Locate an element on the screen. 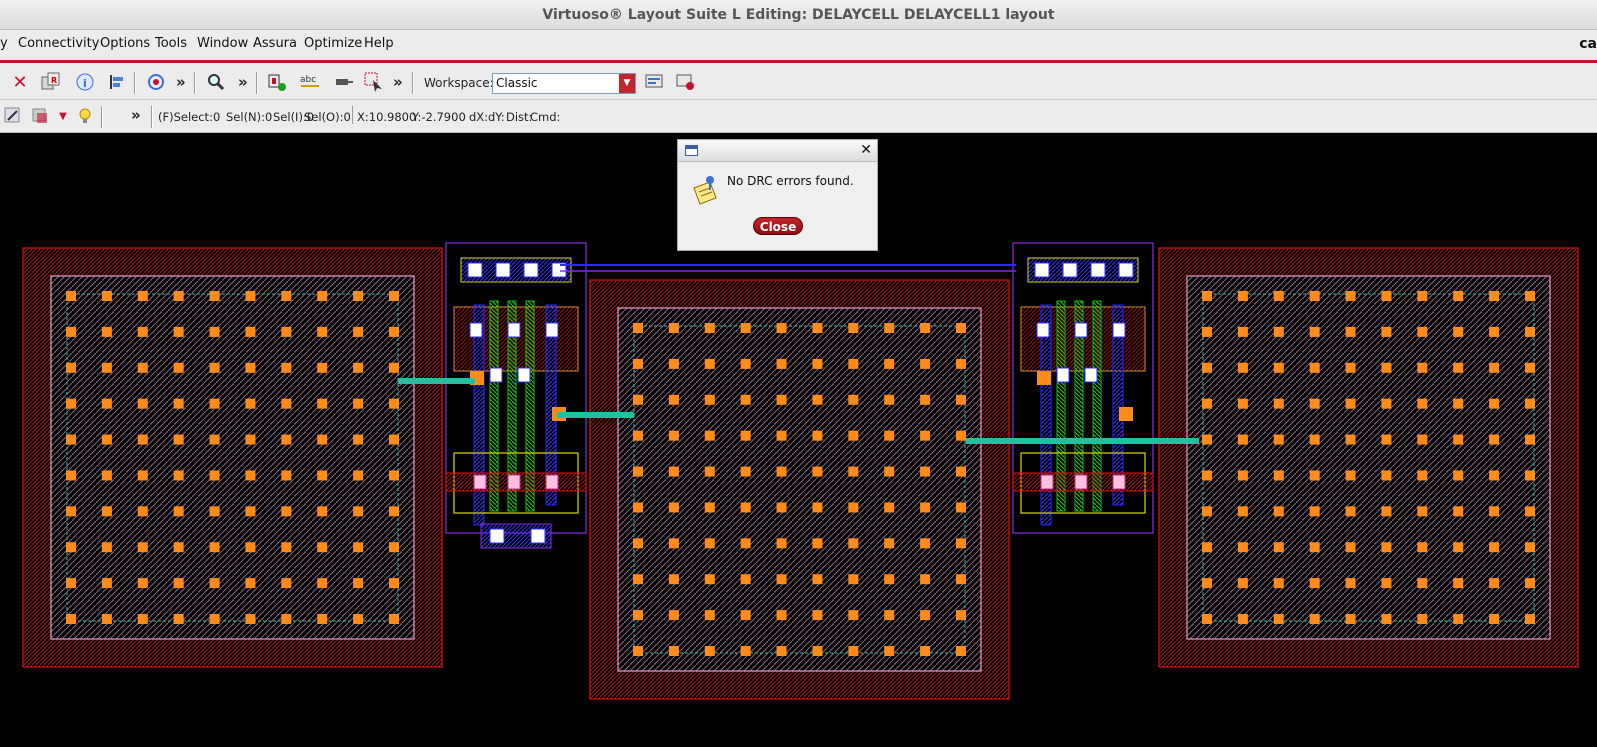 This screenshot has width=1597, height=747. menu-window: Window is located at coordinates (222, 43).